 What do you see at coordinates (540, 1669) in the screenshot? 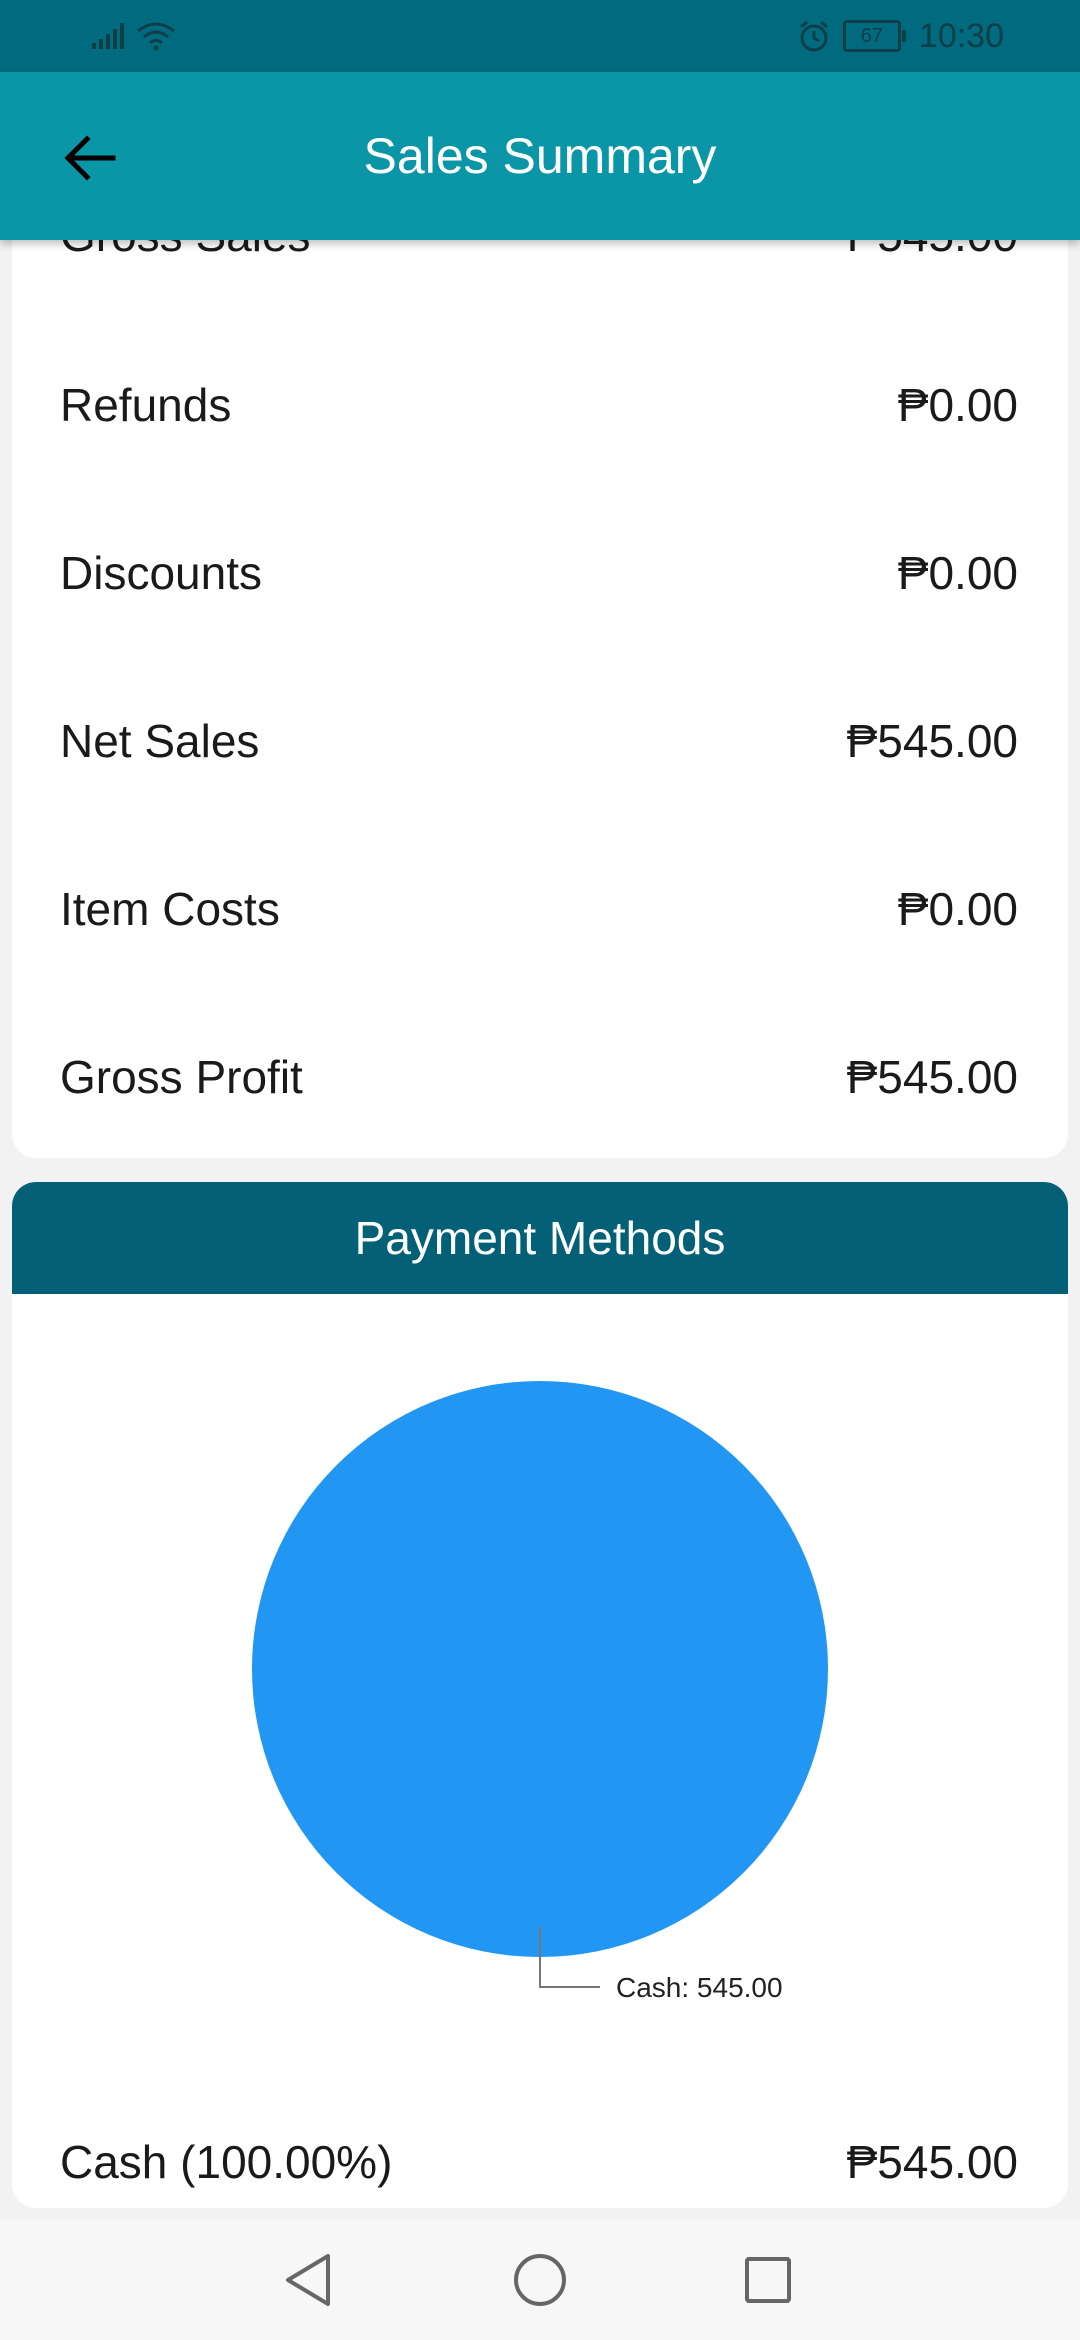
I see `pie-slice-cash` at bounding box center [540, 1669].